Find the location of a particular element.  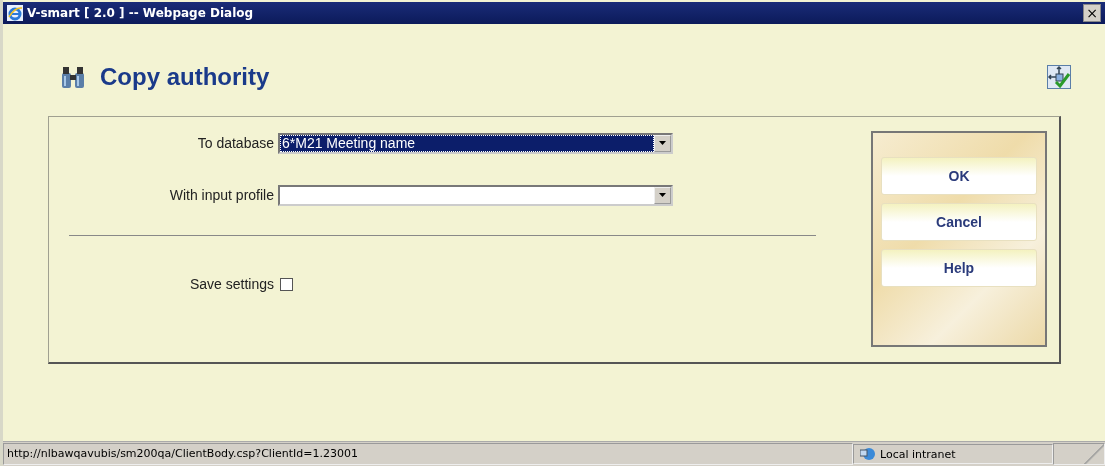

network-icon is located at coordinates (868, 454).